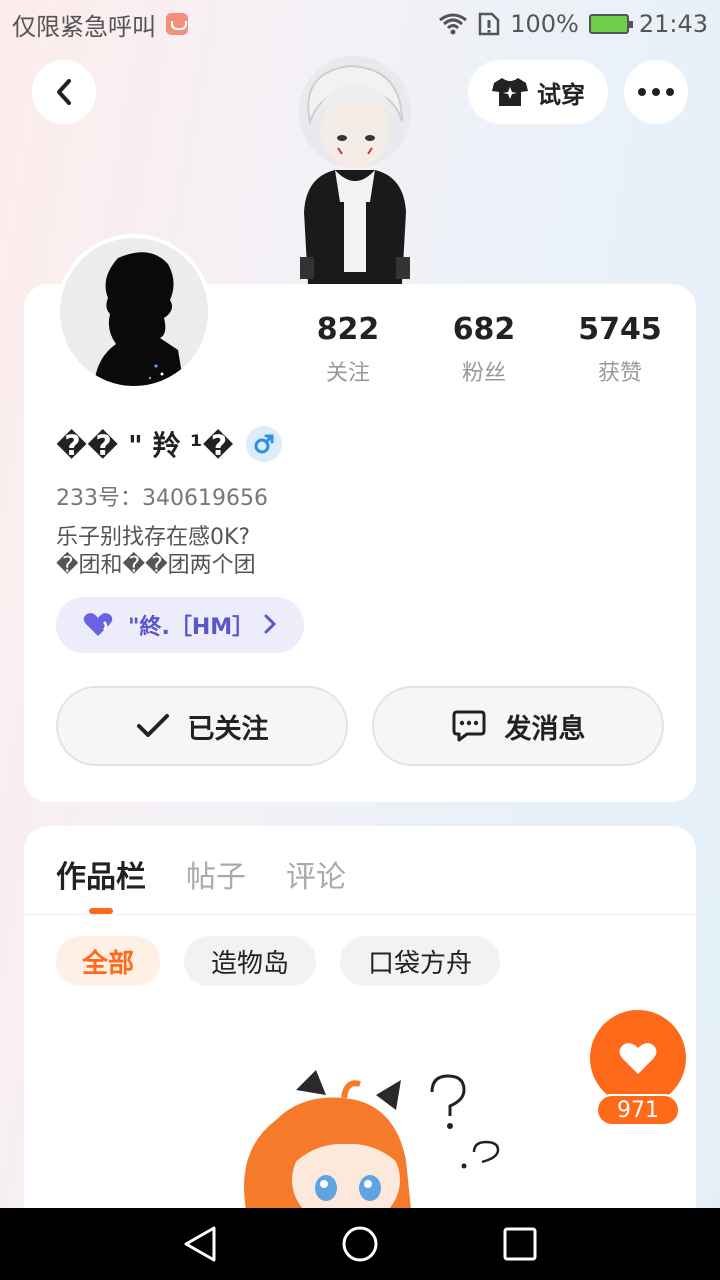 The height and width of the screenshot is (1280, 720). What do you see at coordinates (489, 24) in the screenshot?
I see `sim-alert-icon` at bounding box center [489, 24].